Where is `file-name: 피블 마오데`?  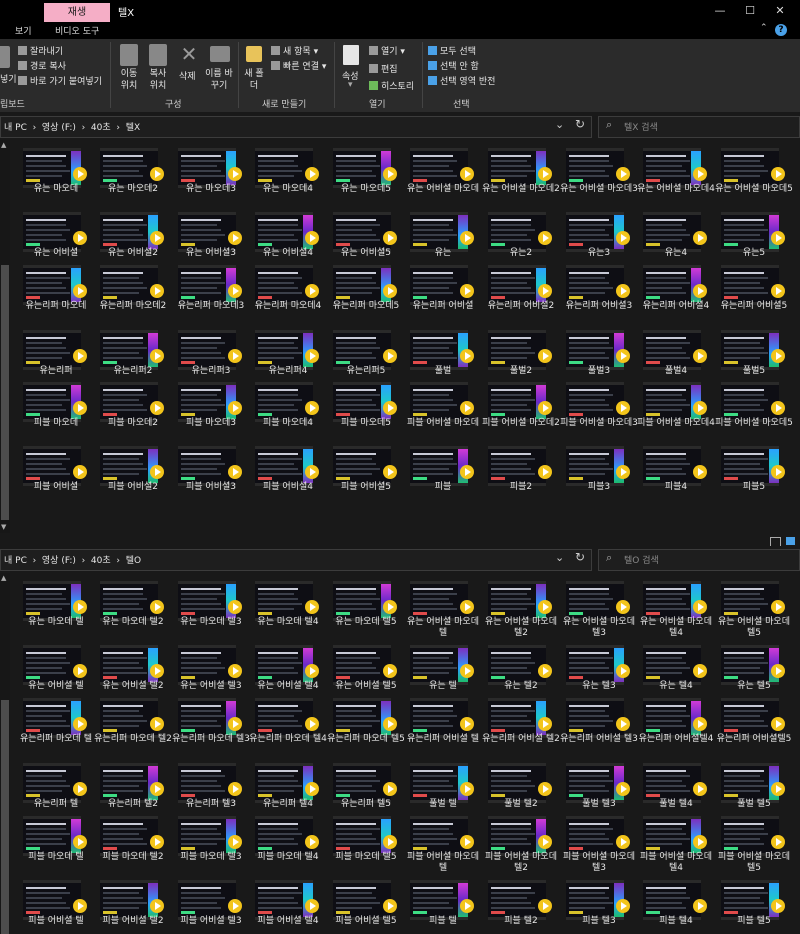 file-name: 피블 마오데 is located at coordinates (56, 423).